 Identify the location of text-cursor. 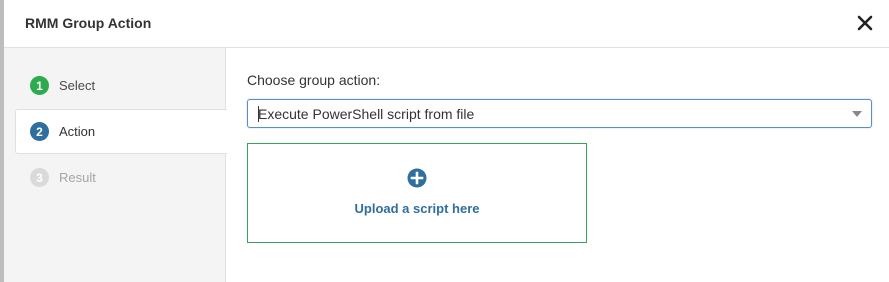
(258, 114).